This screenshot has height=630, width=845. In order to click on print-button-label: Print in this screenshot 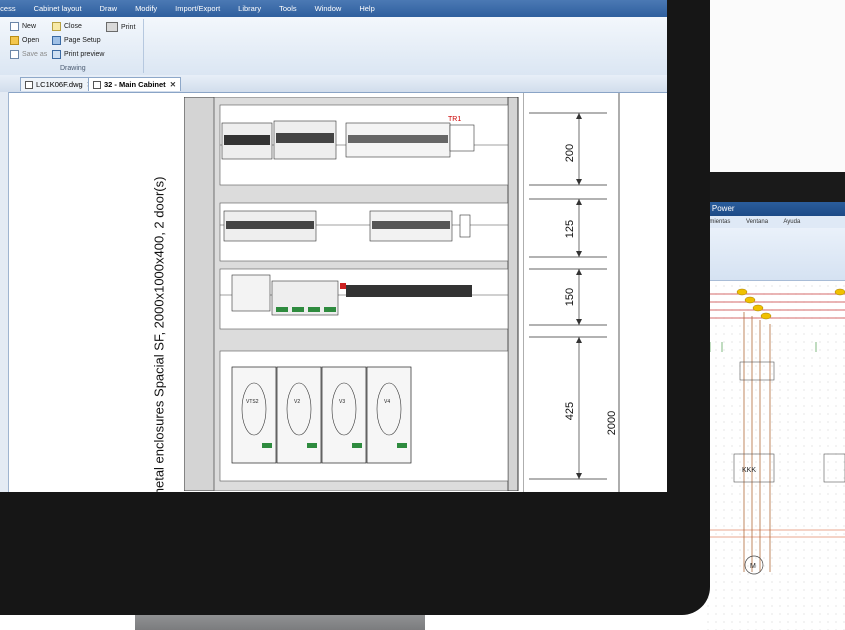, I will do `click(128, 27)`.